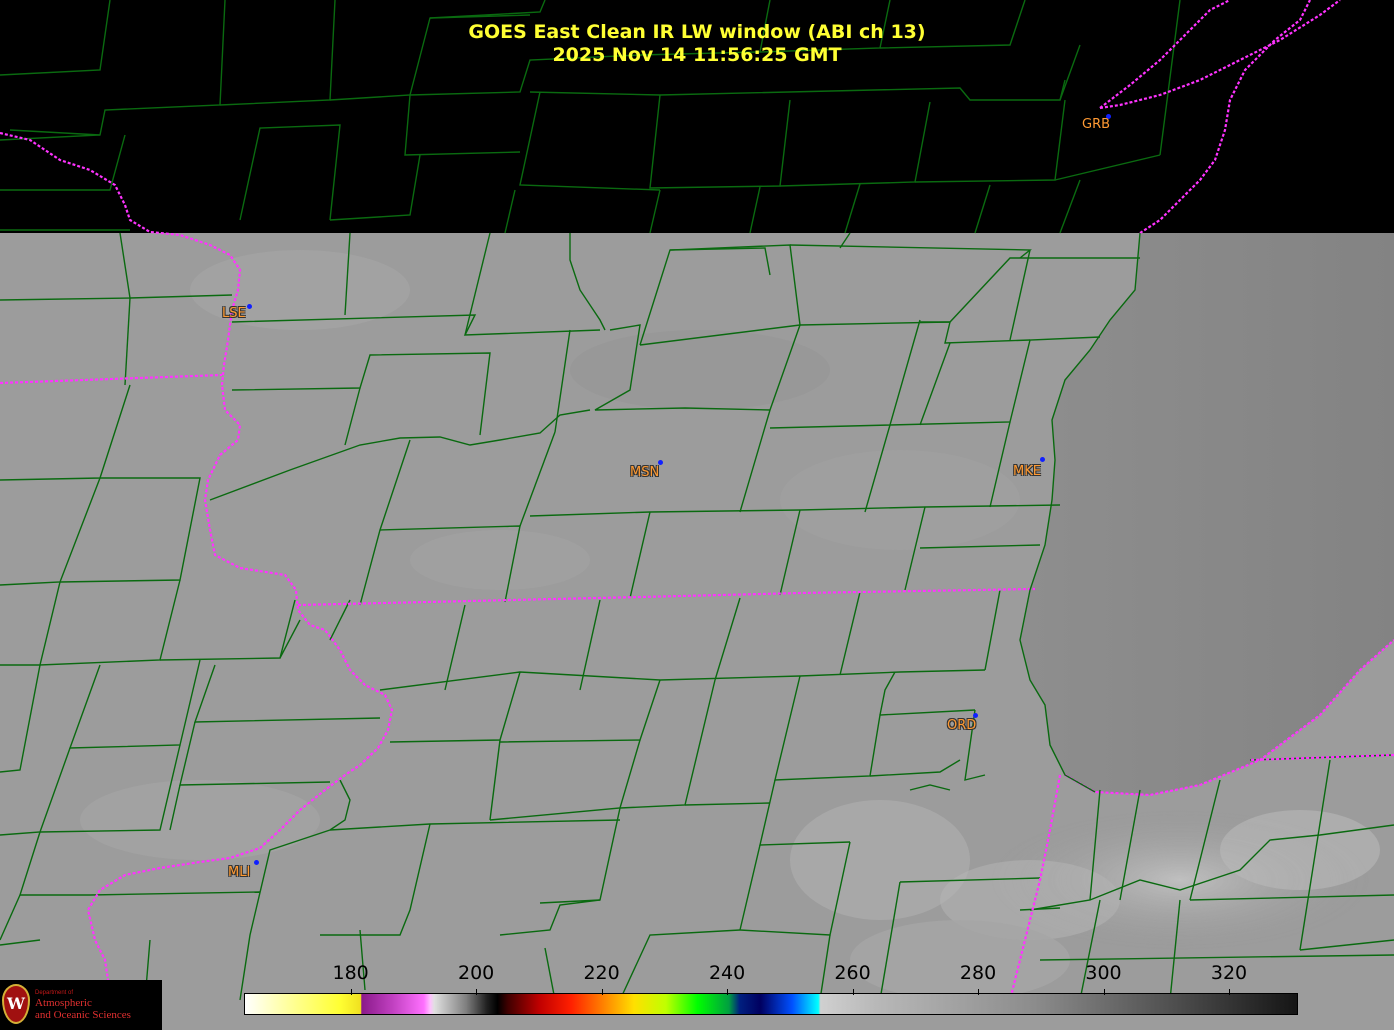  I want to click on temperature-colorbar, so click(771, 1004).